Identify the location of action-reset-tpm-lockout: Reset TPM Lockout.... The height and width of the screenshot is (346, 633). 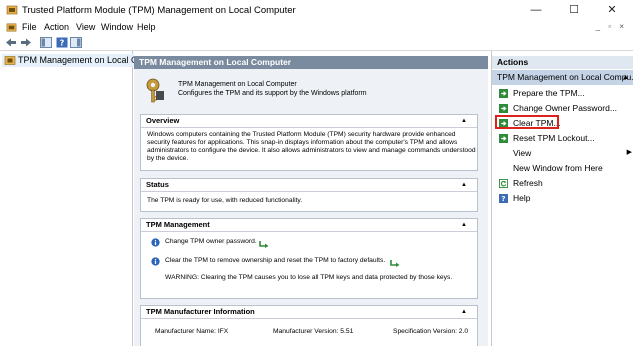
(554, 138).